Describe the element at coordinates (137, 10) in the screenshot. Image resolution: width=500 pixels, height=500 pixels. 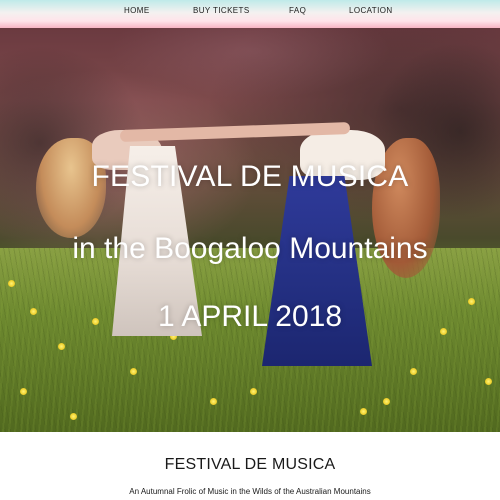
I see `nav-link-home: HOME` at that location.